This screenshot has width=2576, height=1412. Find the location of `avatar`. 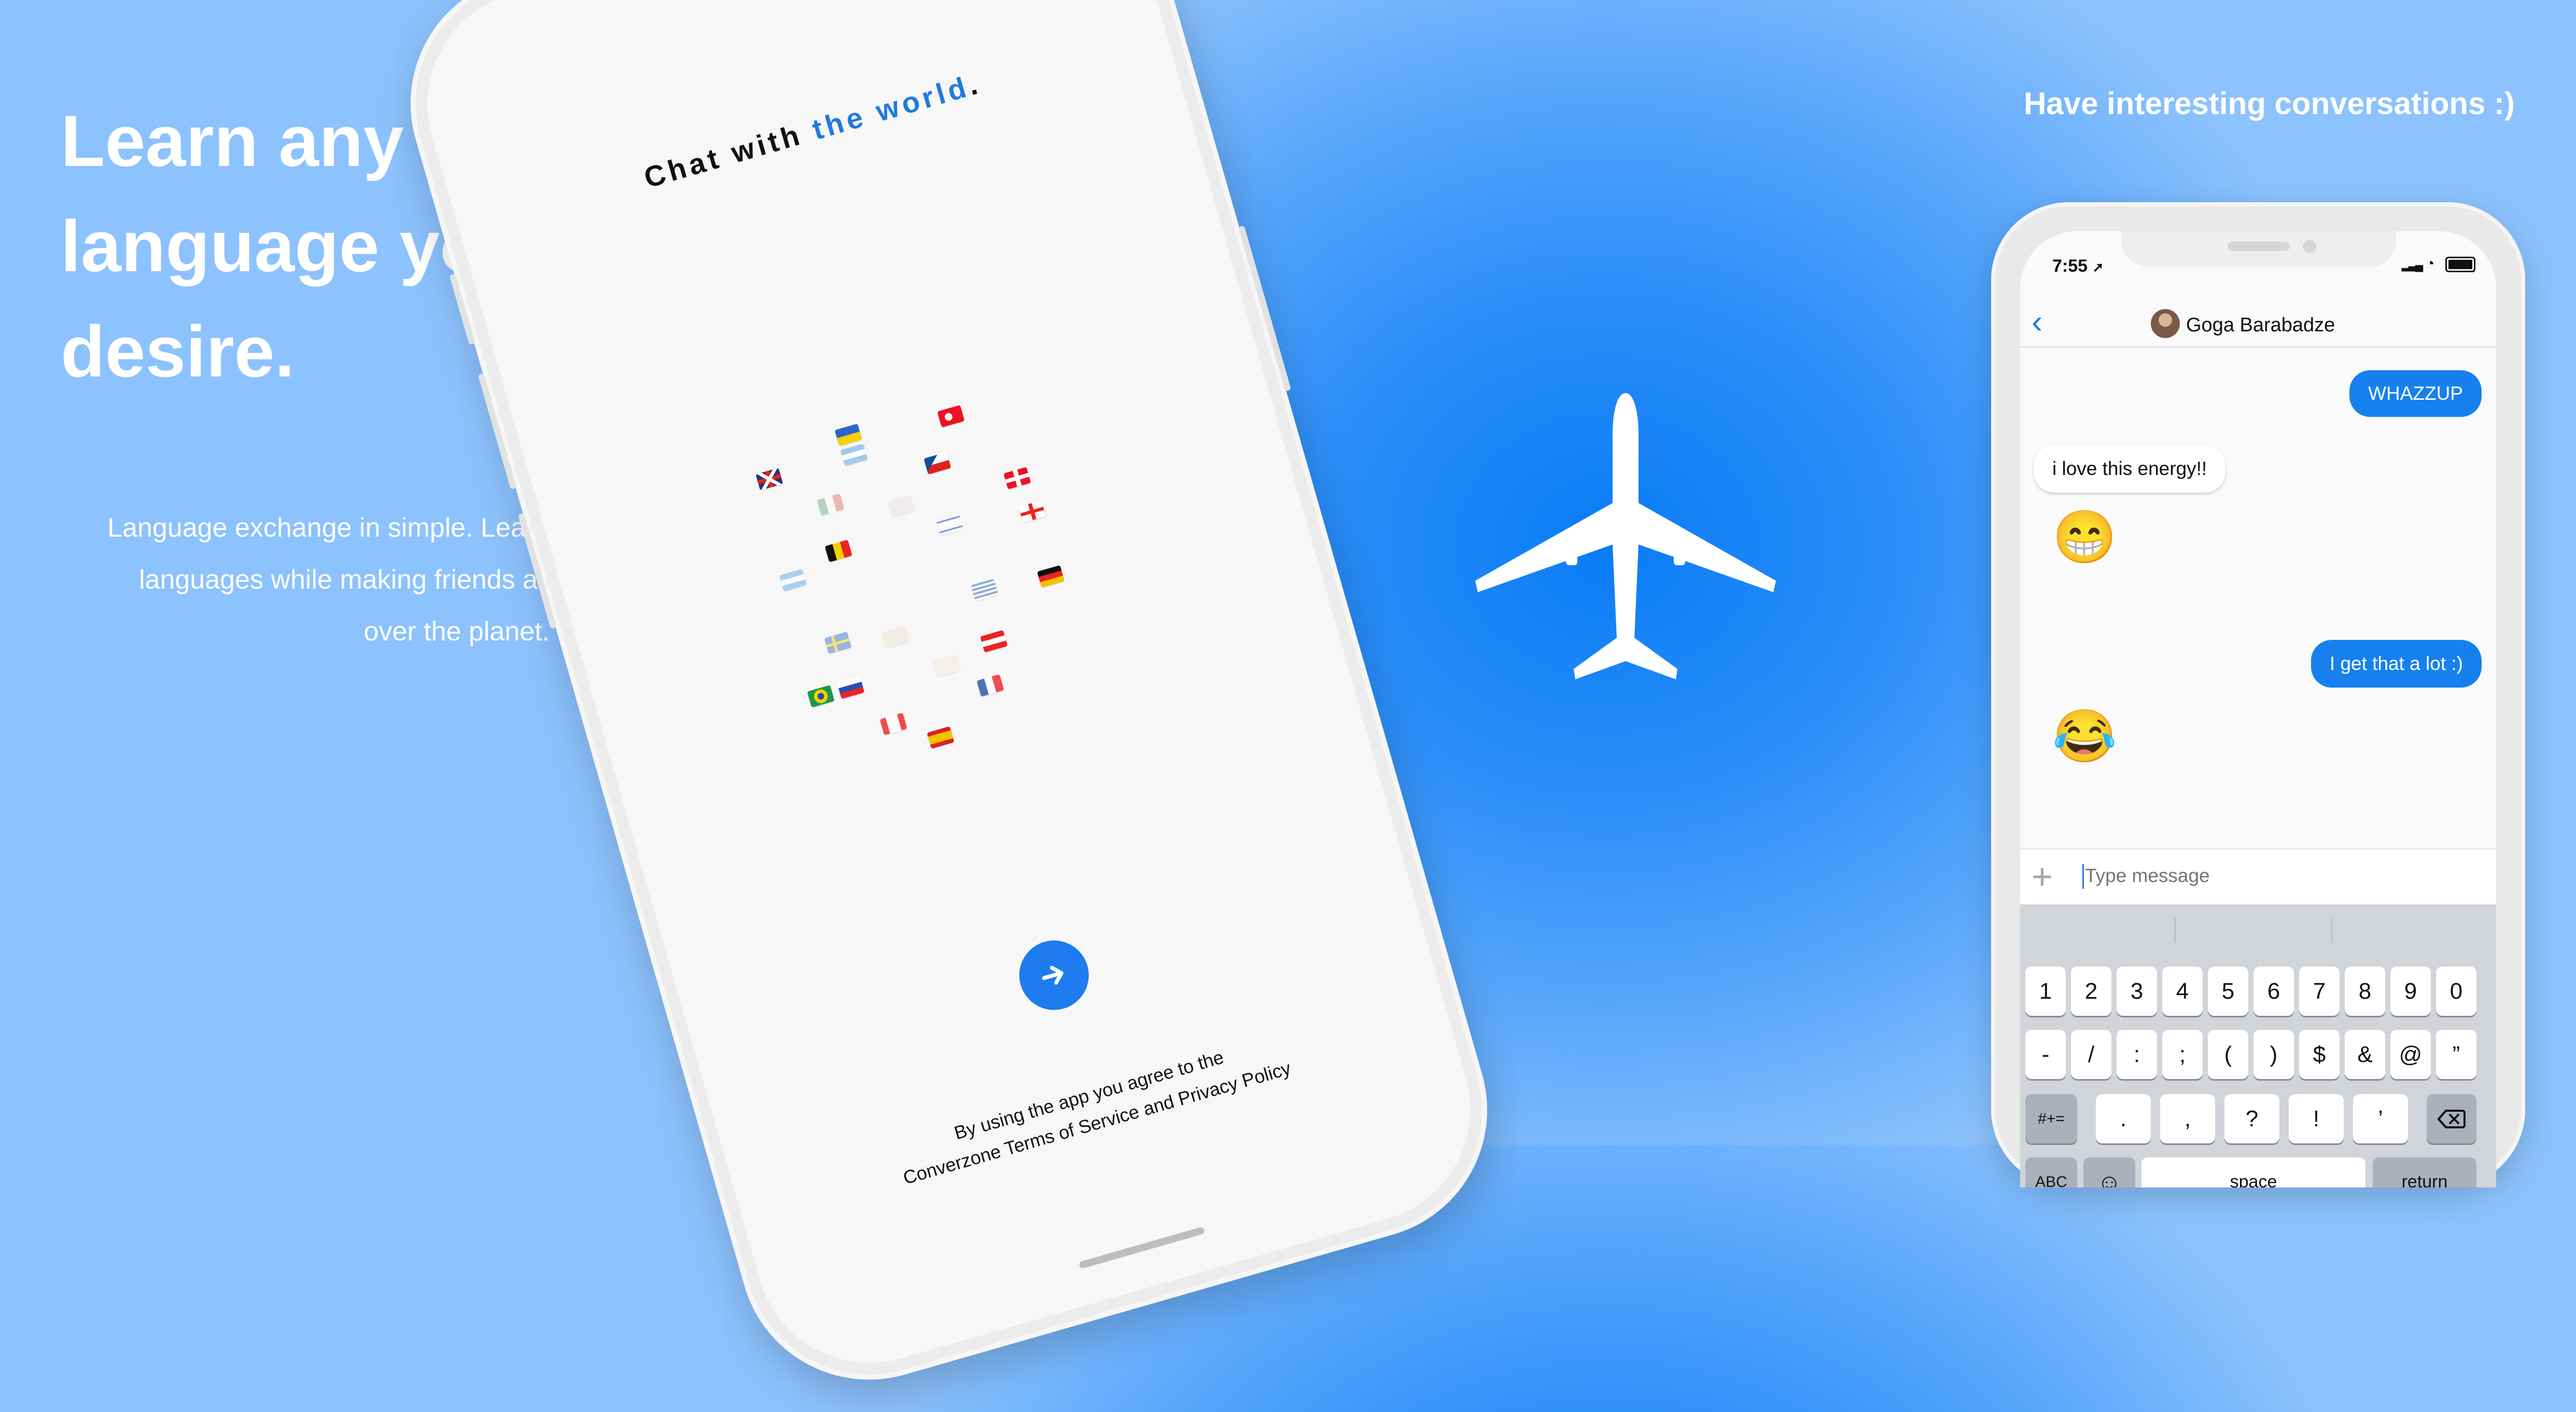

avatar is located at coordinates (2165, 323).